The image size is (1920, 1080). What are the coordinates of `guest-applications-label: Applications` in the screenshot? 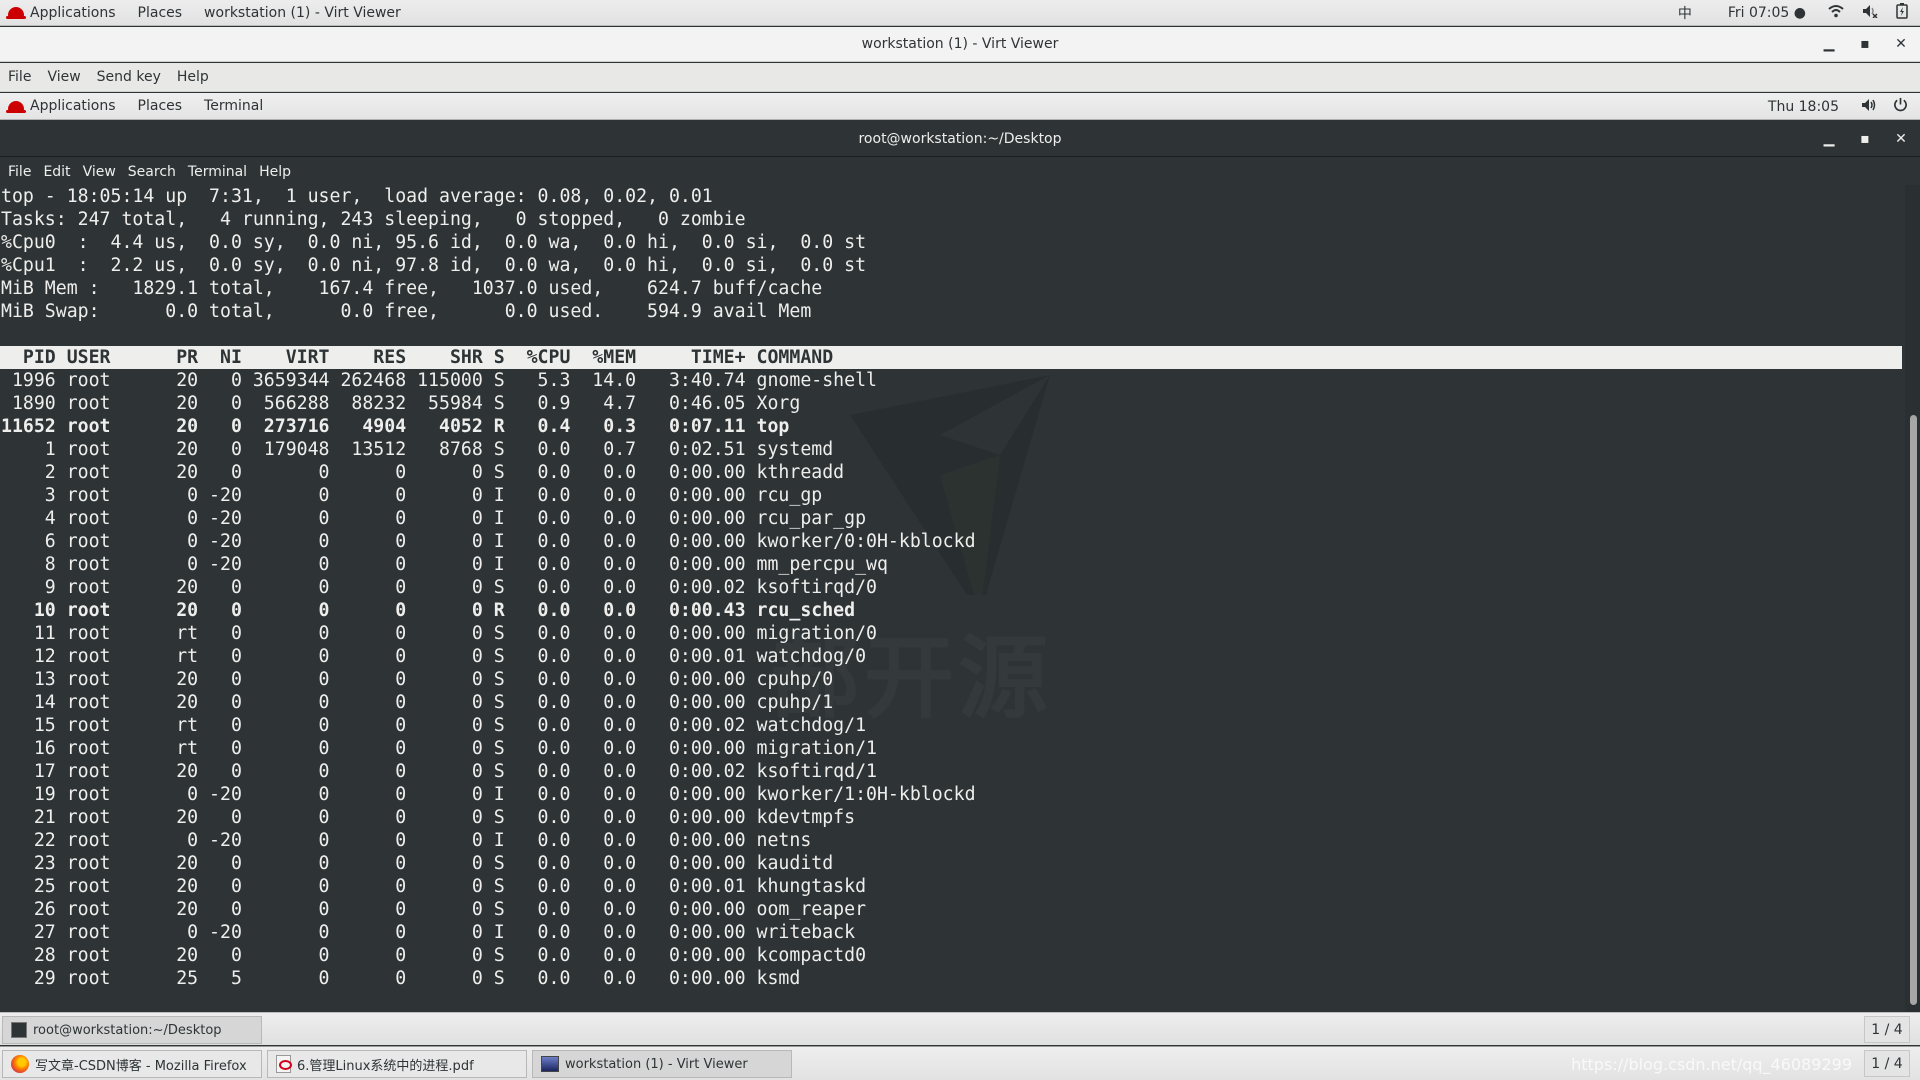 It's located at (73, 106).